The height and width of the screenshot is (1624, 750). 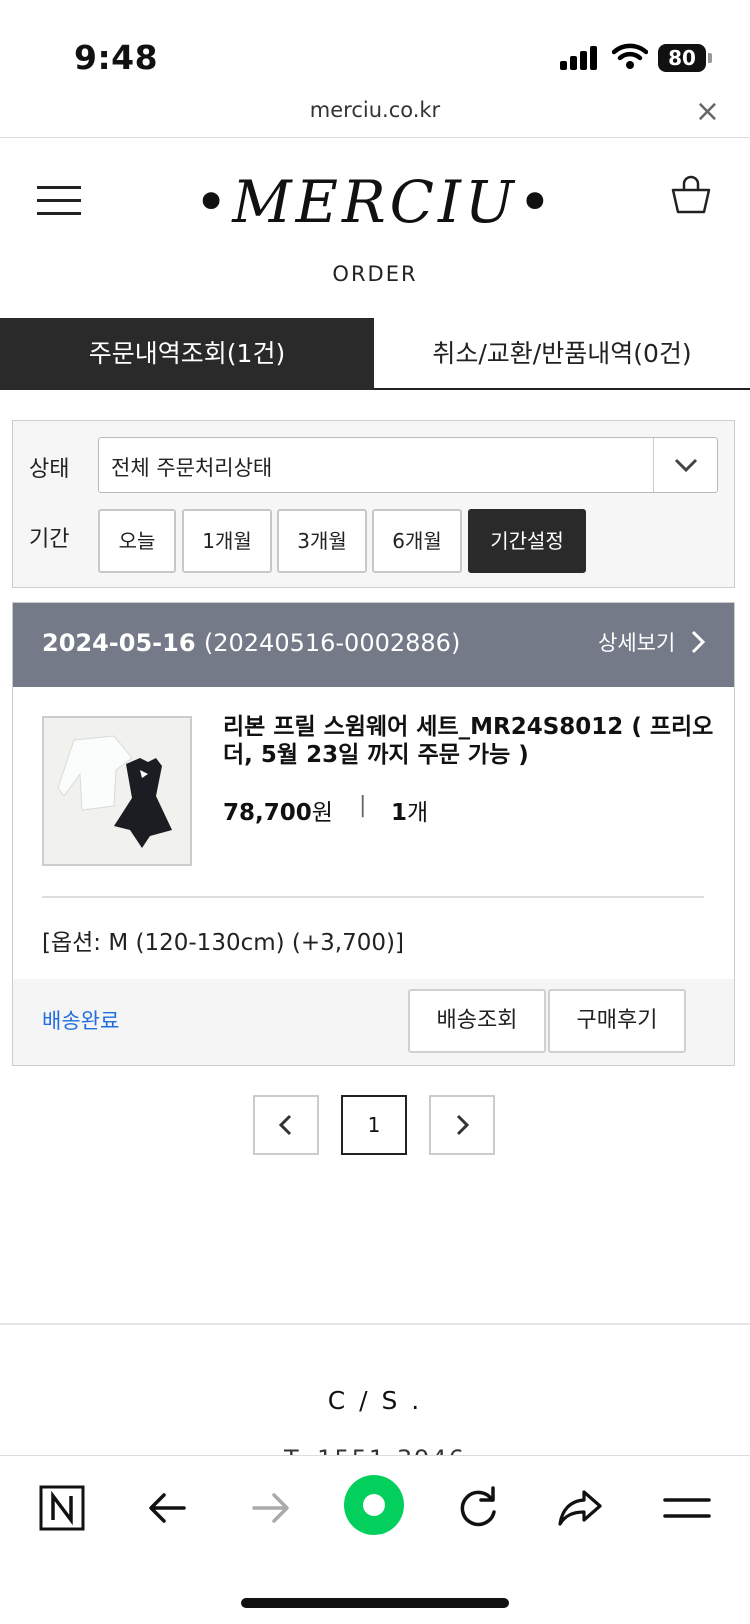 What do you see at coordinates (80, 1020) in the screenshot?
I see `delivery-status: 배송완료` at bounding box center [80, 1020].